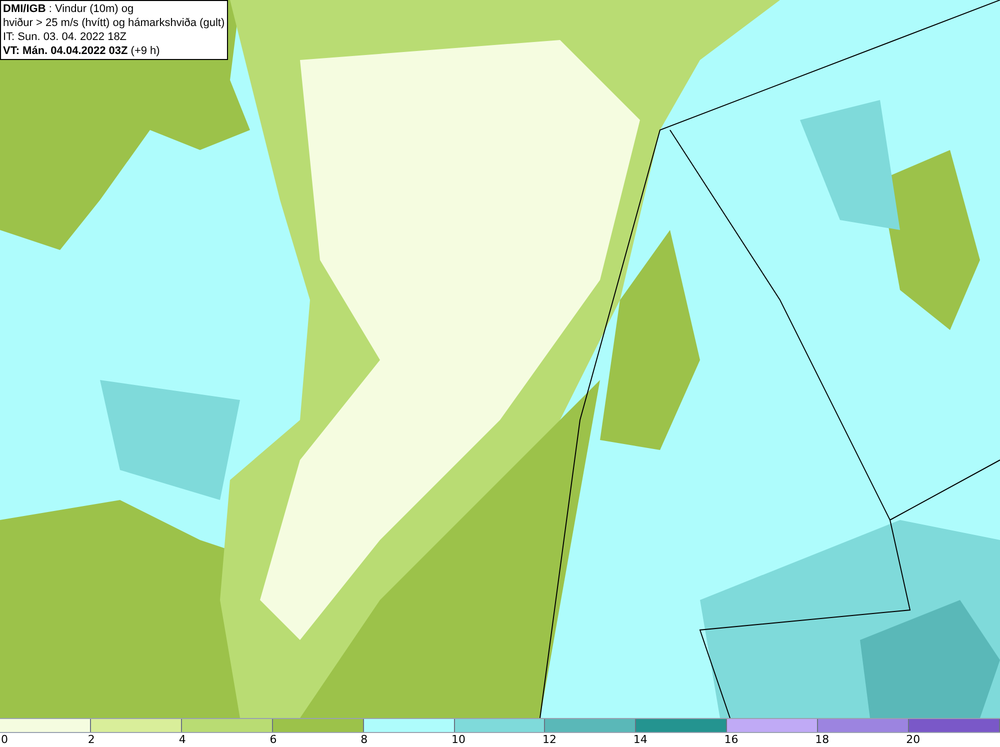  What do you see at coordinates (65, 37) in the screenshot?
I see `title-line: IT: Sun. 03. 04. 2022 18Z` at bounding box center [65, 37].